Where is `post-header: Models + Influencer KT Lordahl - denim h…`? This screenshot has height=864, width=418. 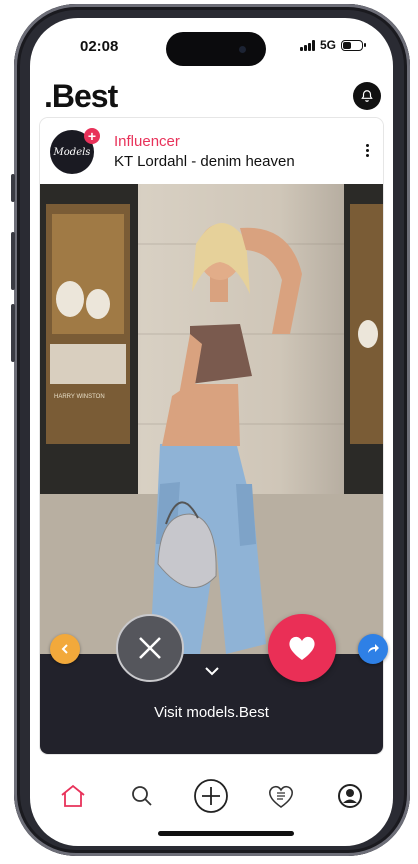
post-header: Models + Influencer KT Lordahl - denim h… is located at coordinates (211, 151).